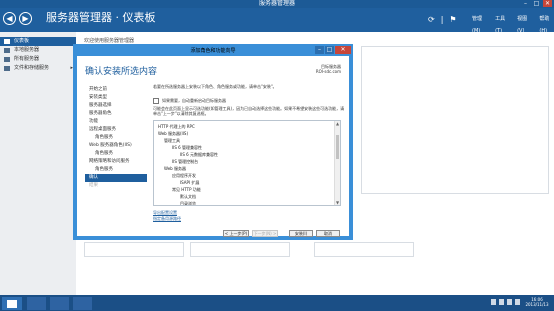  I want to click on alternate-source-link: 指定备用源路径, so click(167, 219).